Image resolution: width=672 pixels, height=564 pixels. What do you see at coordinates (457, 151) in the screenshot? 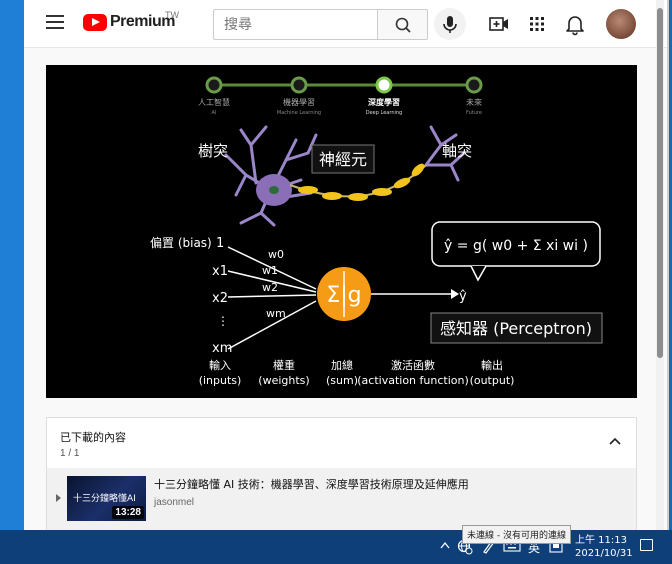
I see `axon-label: 軸突` at bounding box center [457, 151].